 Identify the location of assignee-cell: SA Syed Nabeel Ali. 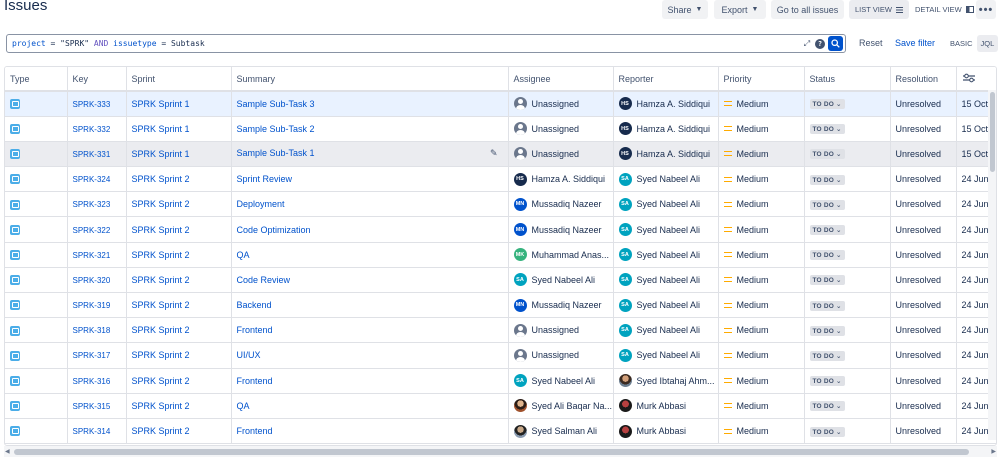
(561, 280).